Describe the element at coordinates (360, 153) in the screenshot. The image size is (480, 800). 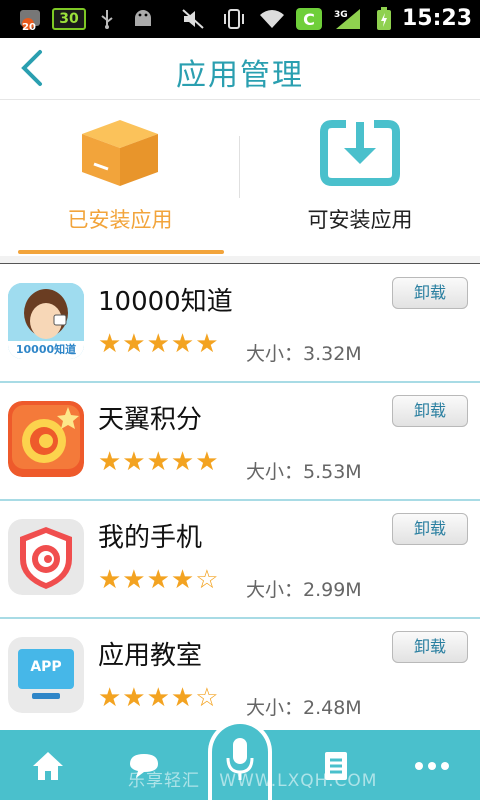
I see `download-icon` at that location.